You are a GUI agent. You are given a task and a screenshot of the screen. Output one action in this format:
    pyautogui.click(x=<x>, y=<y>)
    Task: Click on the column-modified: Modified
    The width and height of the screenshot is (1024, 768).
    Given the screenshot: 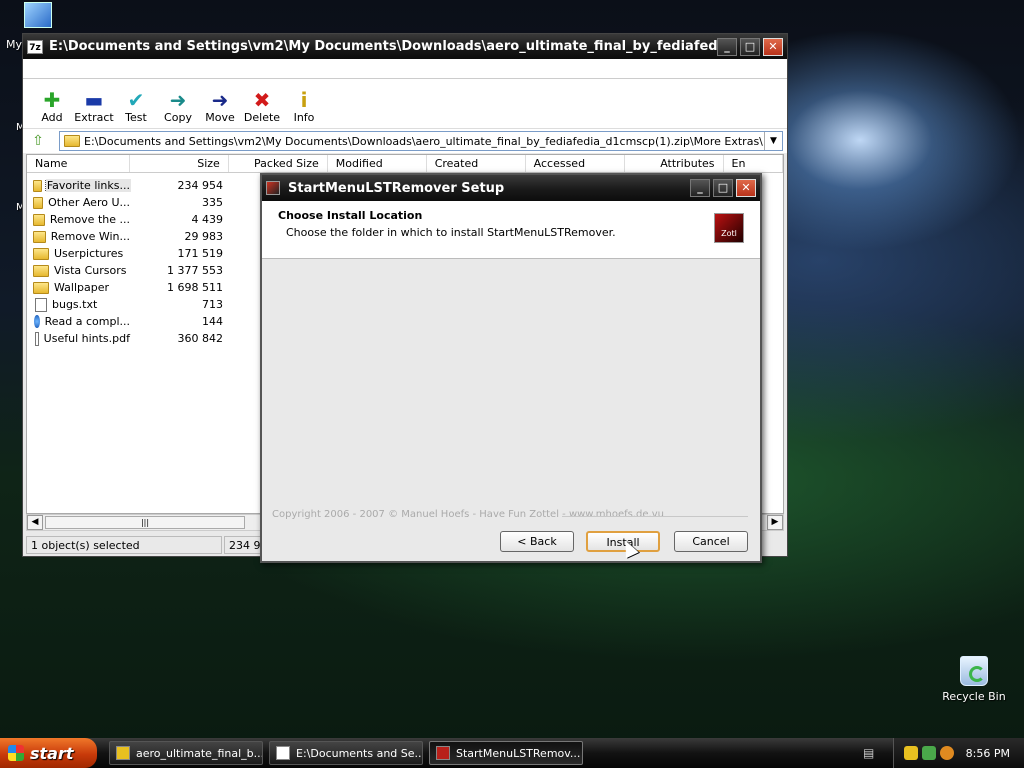 What is the action you would take?
    pyautogui.click(x=377, y=163)
    